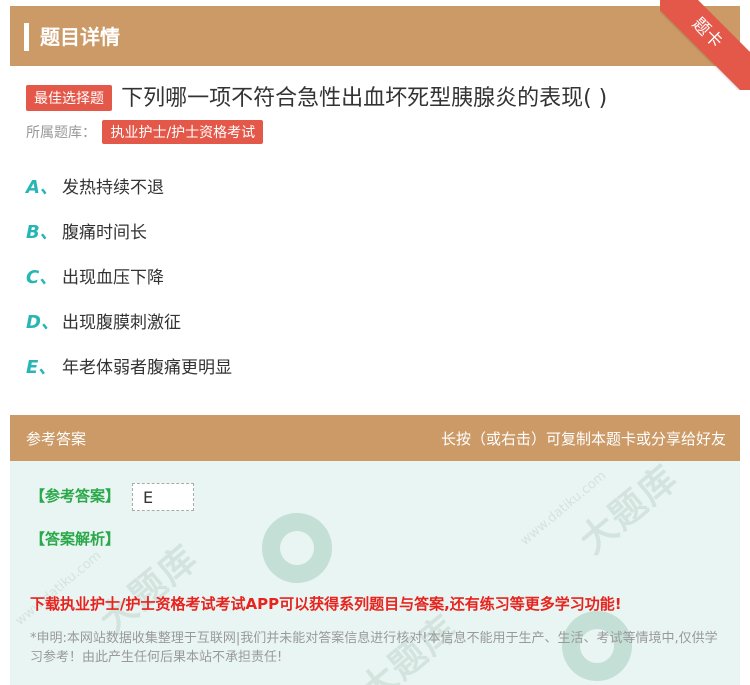 The height and width of the screenshot is (685, 750). What do you see at coordinates (375, 438) in the screenshot?
I see `answer-bar: 参考答案 长按（或右击）可复制本题卡或分享给好友` at bounding box center [375, 438].